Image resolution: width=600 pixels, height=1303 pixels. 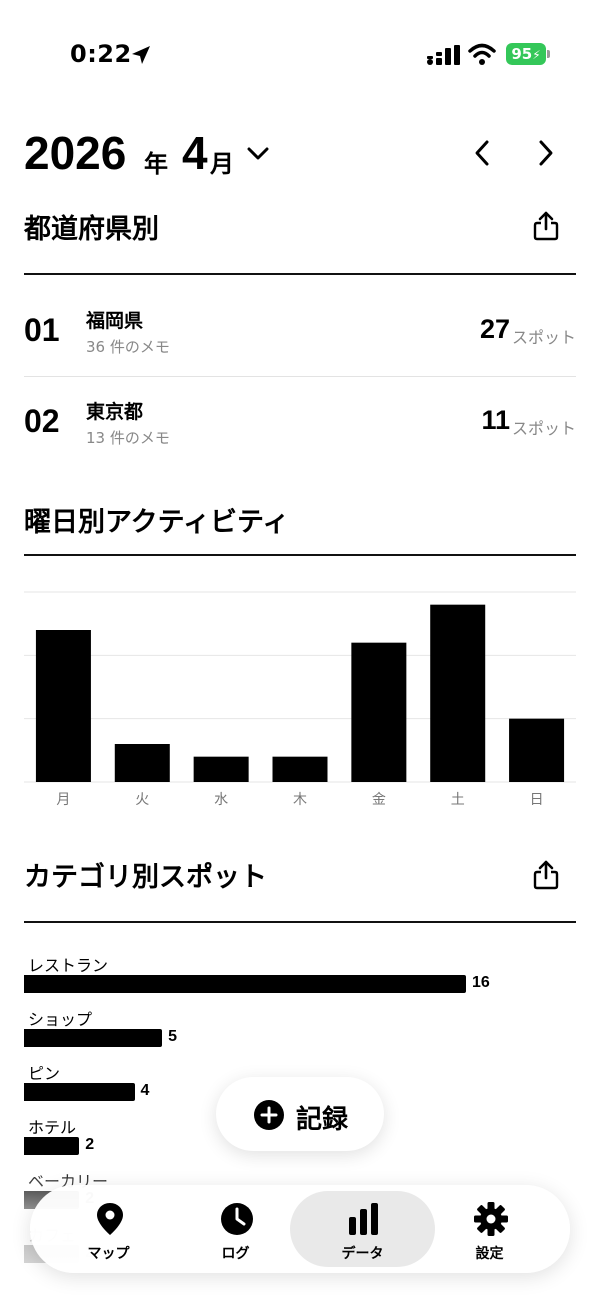 What do you see at coordinates (548, 54) in the screenshot?
I see `battery-cap` at bounding box center [548, 54].